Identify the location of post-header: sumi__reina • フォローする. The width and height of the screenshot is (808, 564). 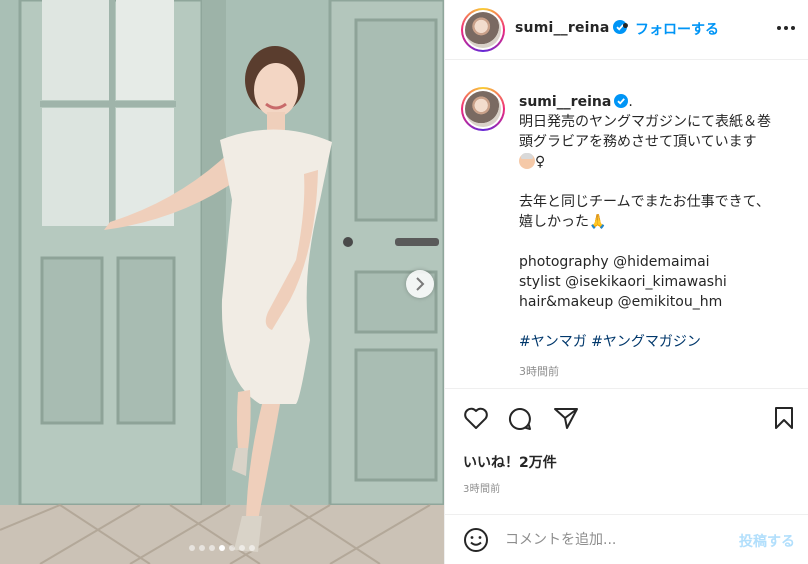
(626, 30).